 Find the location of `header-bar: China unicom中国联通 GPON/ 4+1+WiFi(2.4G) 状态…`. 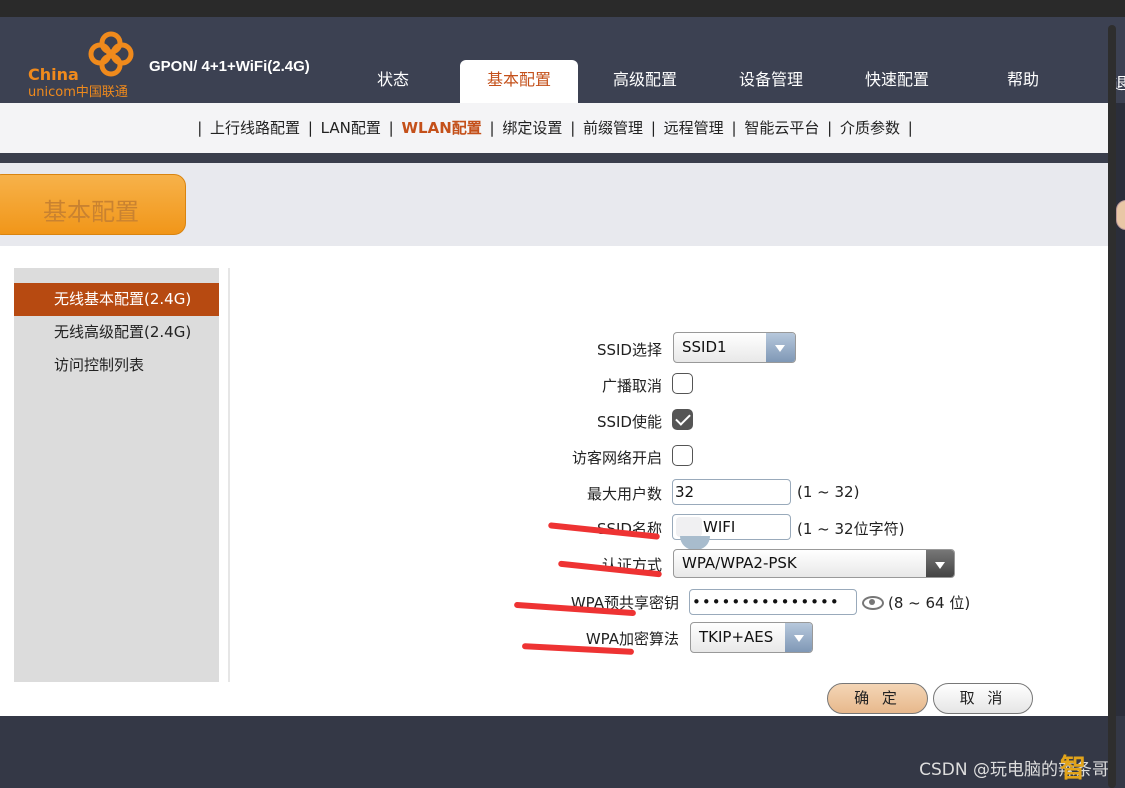

header-bar: China unicom中国联通 GPON/ 4+1+WiFi(2.4G) 状态… is located at coordinates (562, 60).